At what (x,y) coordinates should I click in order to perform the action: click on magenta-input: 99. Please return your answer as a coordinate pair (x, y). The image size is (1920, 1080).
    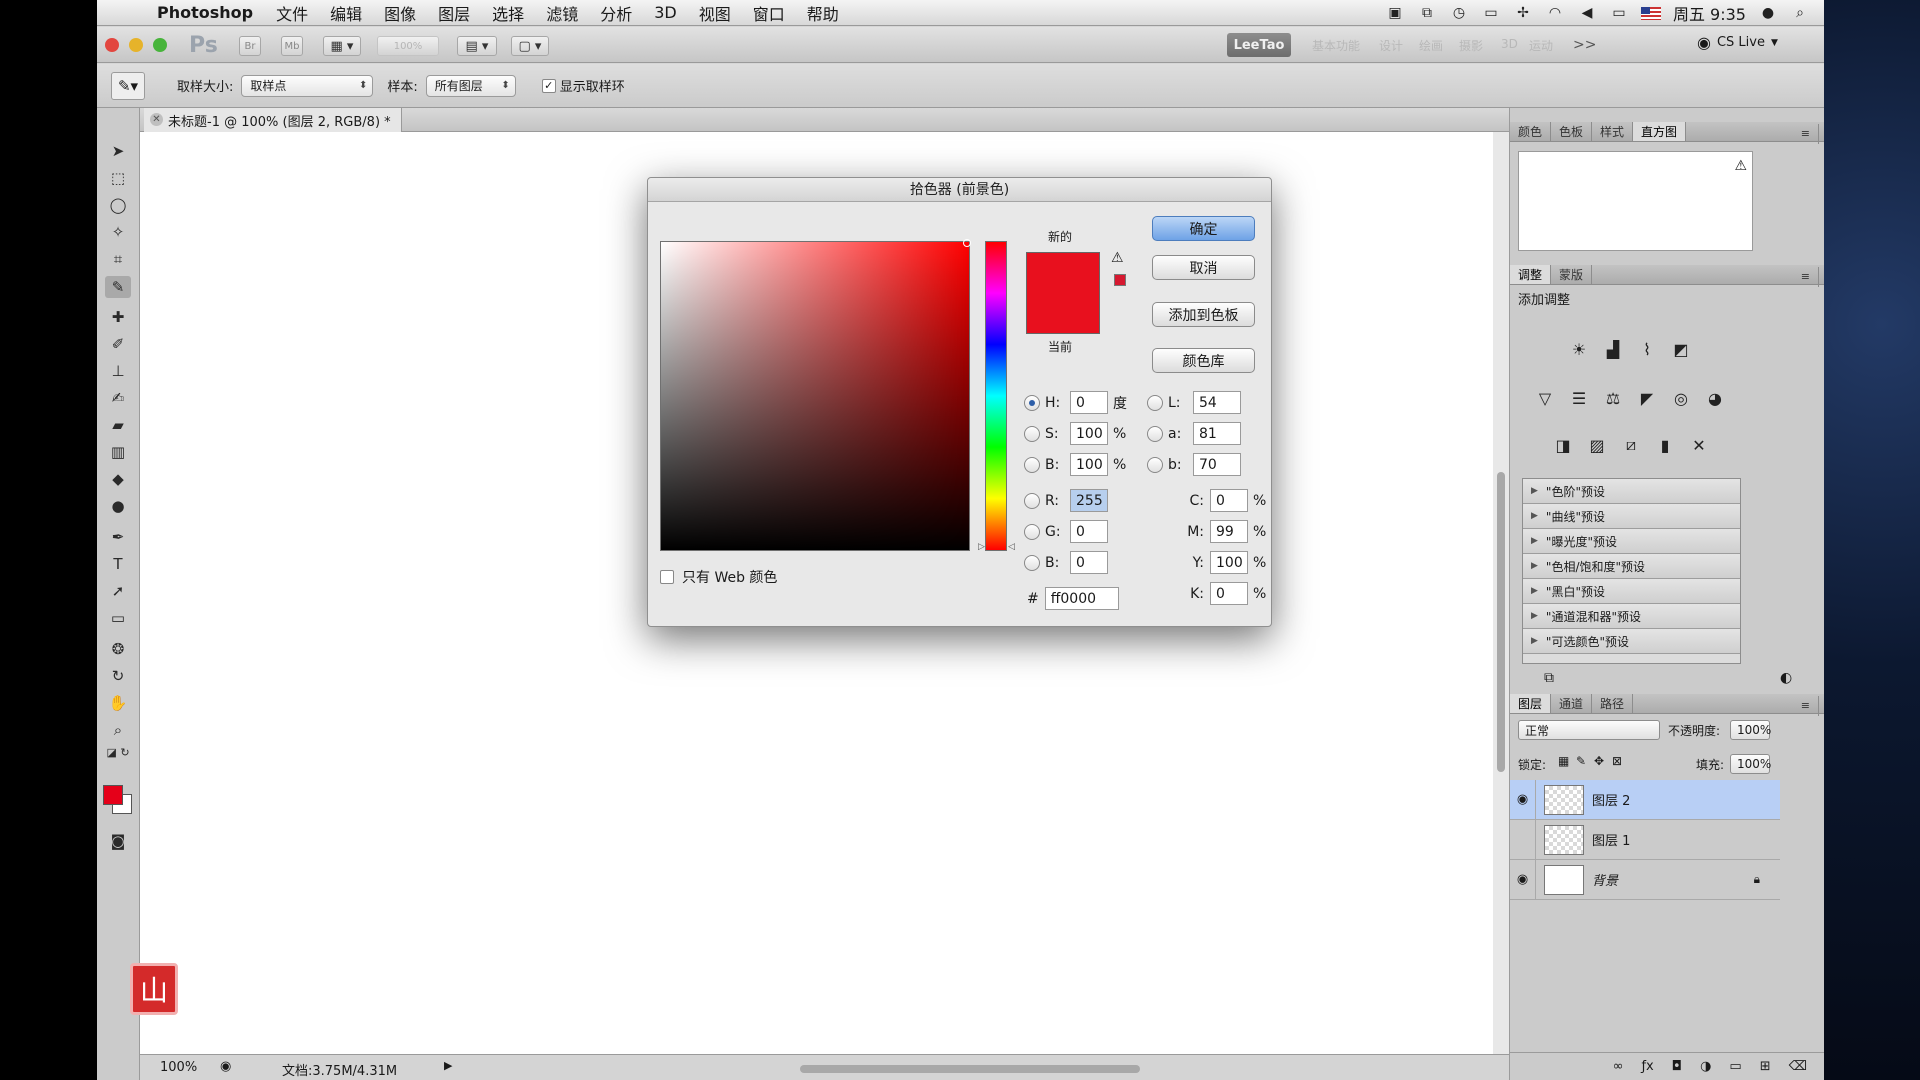
    Looking at the image, I should click on (1229, 531).